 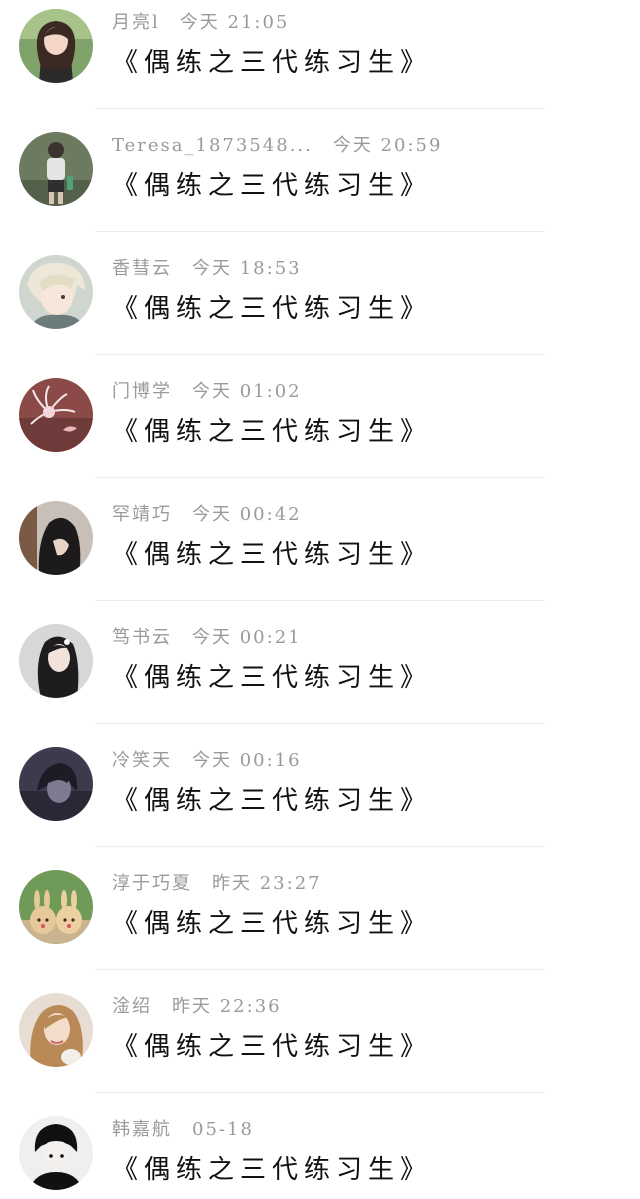 I want to click on username: 笃书云, so click(x=142, y=637).